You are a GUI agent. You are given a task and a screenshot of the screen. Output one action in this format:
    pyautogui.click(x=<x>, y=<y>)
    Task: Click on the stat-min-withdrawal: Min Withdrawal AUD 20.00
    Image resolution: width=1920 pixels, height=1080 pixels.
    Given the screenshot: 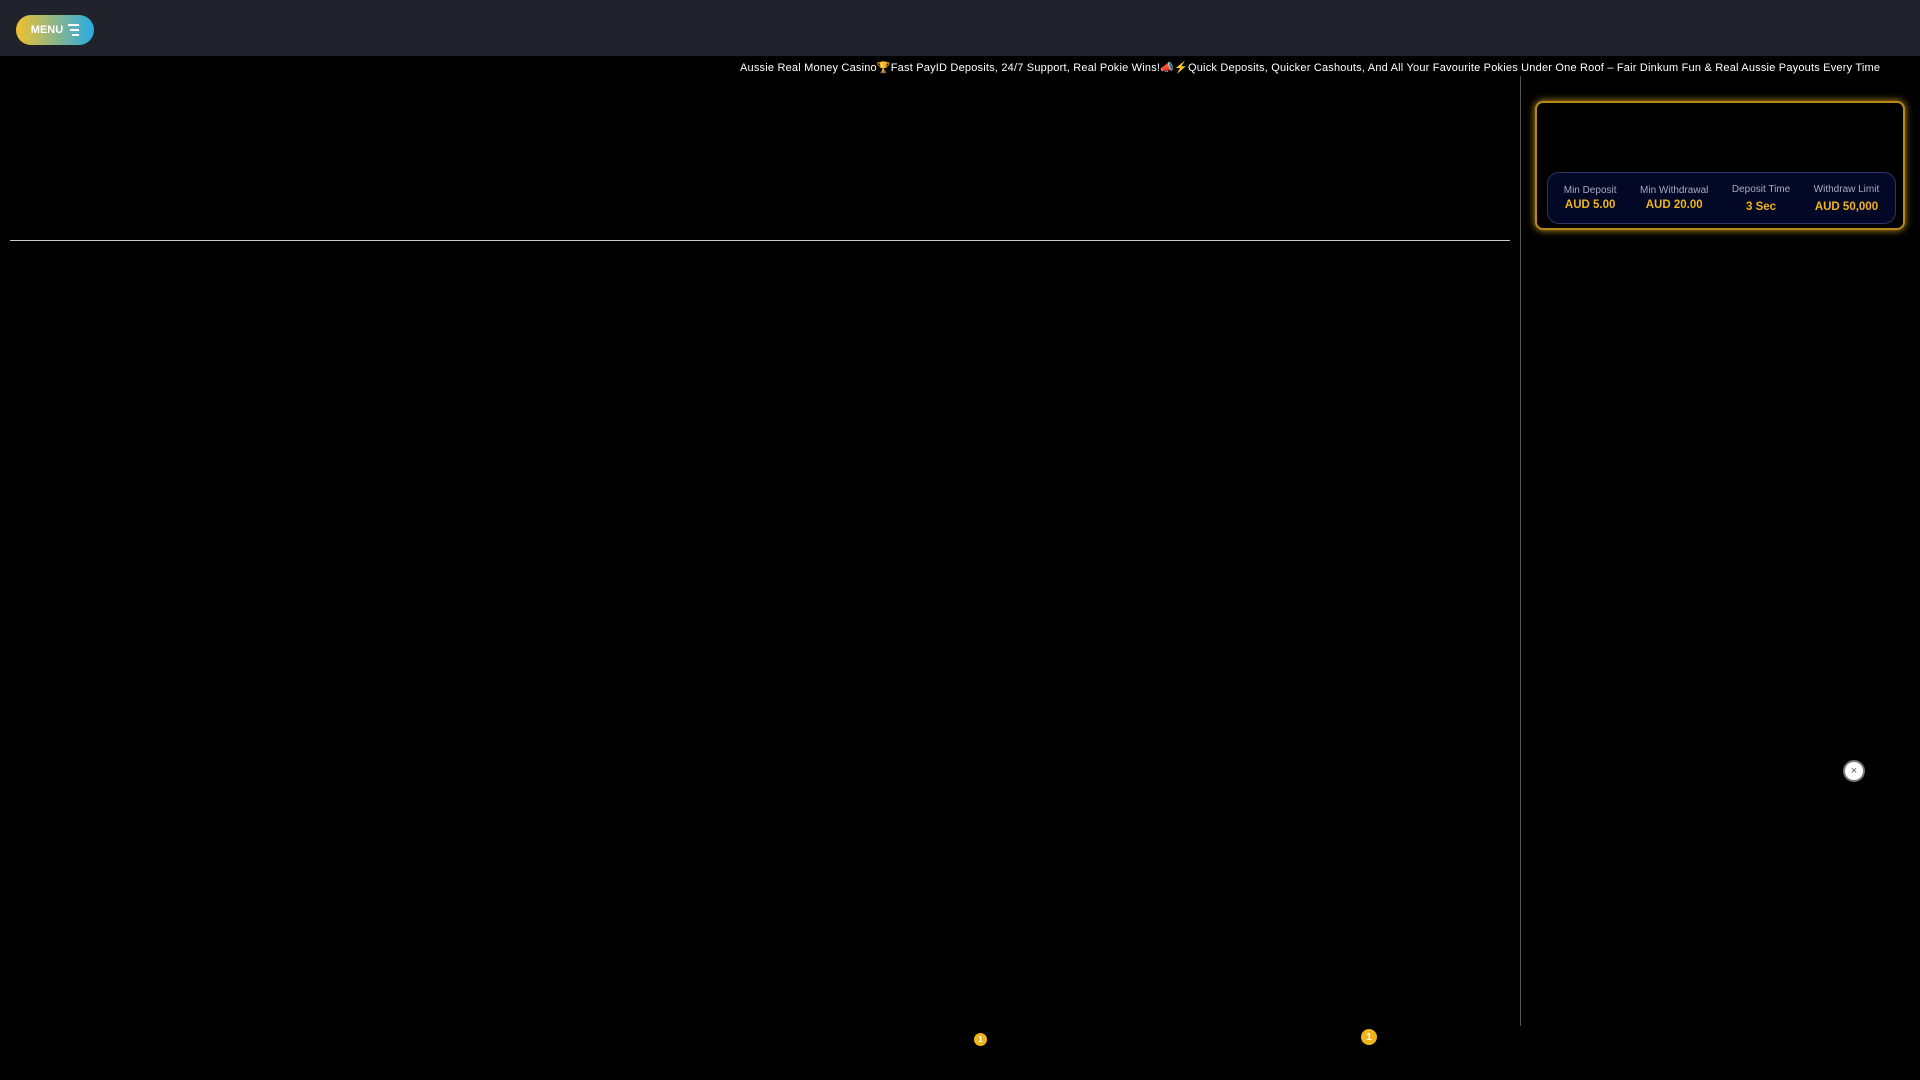 What is the action you would take?
    pyautogui.click(x=1674, y=198)
    